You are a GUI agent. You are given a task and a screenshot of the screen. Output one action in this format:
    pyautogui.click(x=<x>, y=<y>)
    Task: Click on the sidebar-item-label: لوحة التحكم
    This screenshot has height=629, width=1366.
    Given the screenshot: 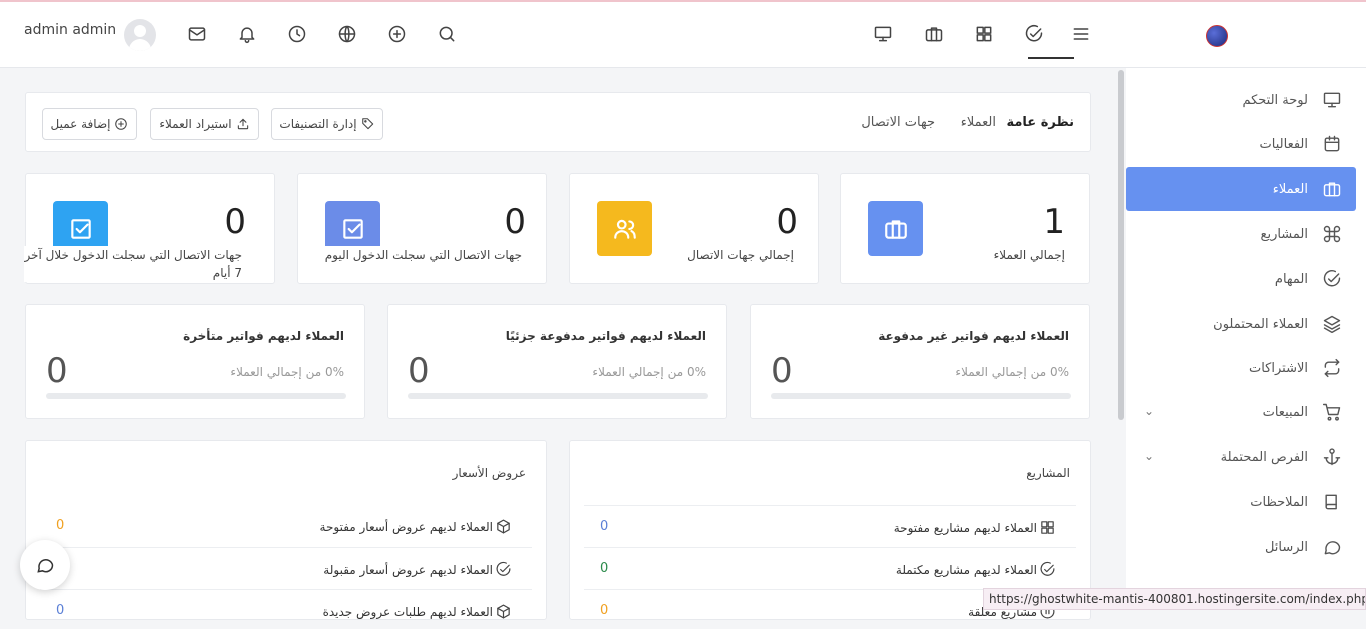 What is the action you would take?
    pyautogui.click(x=1275, y=100)
    